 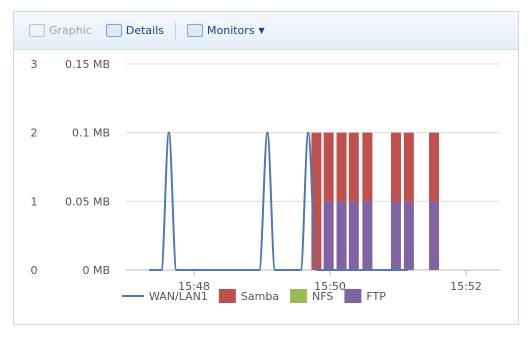 I want to click on legend: WAN/LAN1 Samba NFS FTP, so click(x=254, y=296).